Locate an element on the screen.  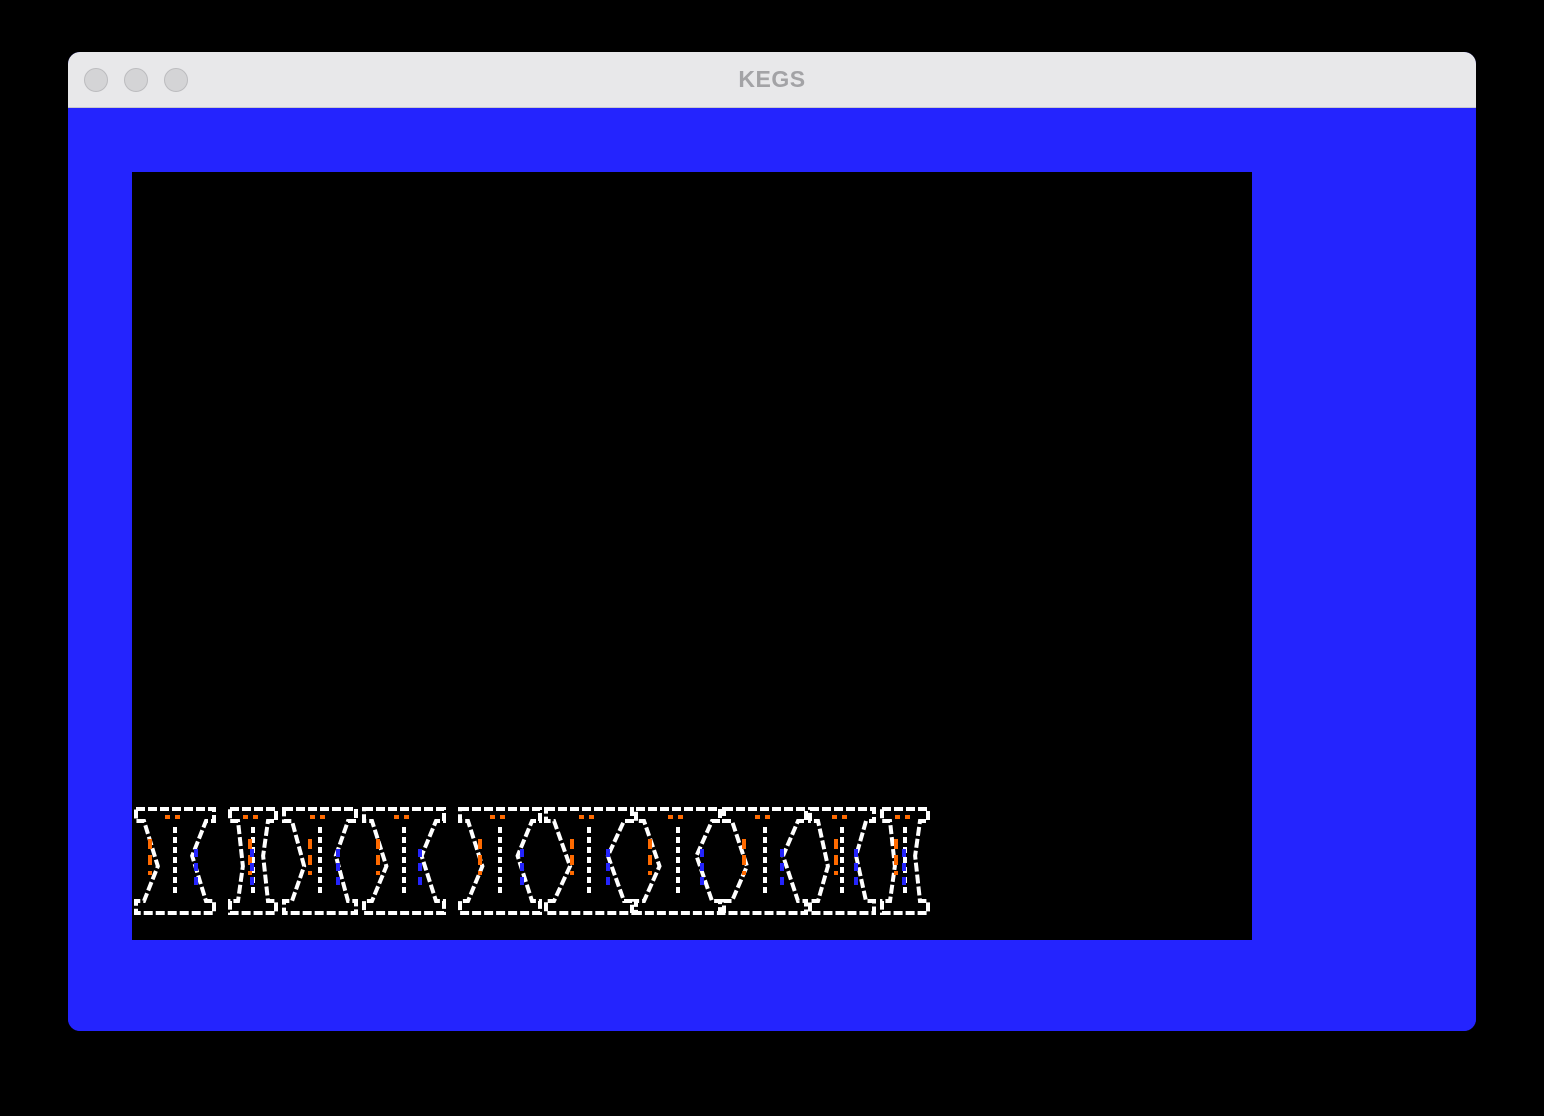
window-title: KEGS is located at coordinates (772, 79).